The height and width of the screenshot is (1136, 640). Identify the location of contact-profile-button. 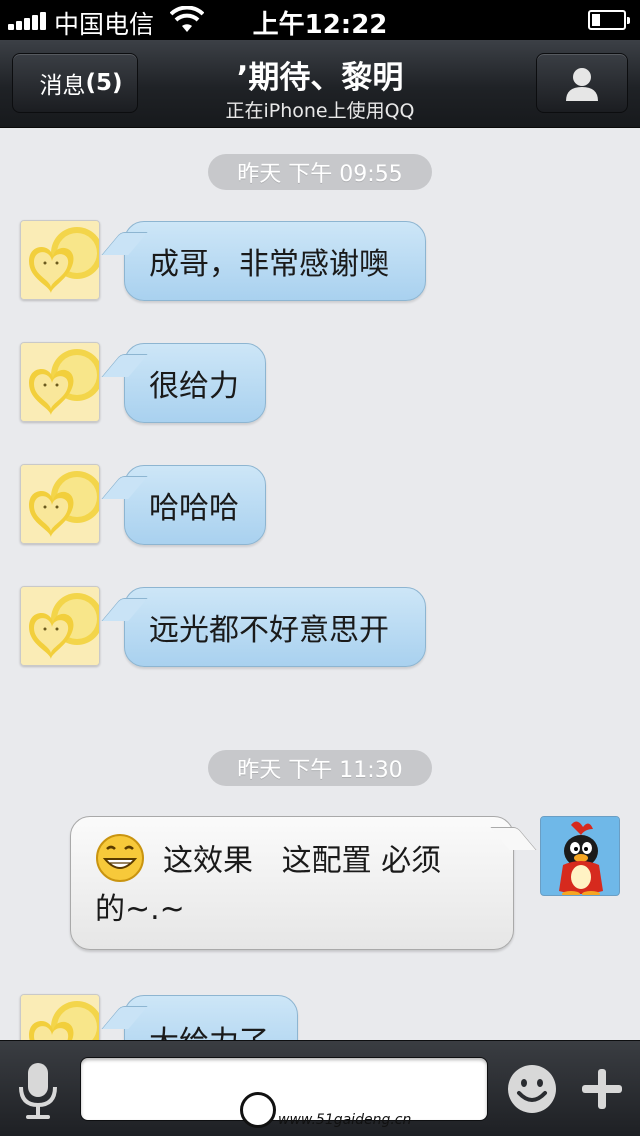
(582, 83).